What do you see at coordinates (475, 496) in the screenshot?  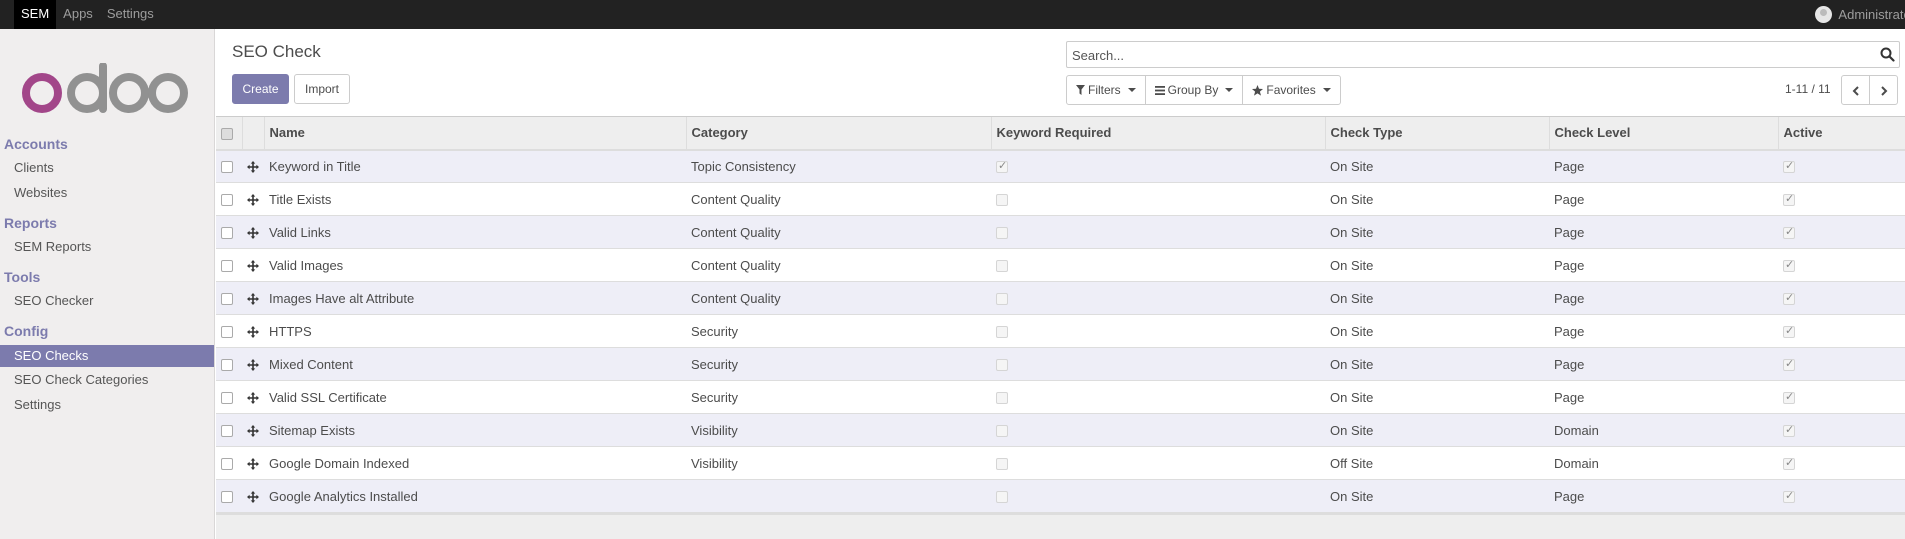 I see `cell-name: Google Analytics Installed` at bounding box center [475, 496].